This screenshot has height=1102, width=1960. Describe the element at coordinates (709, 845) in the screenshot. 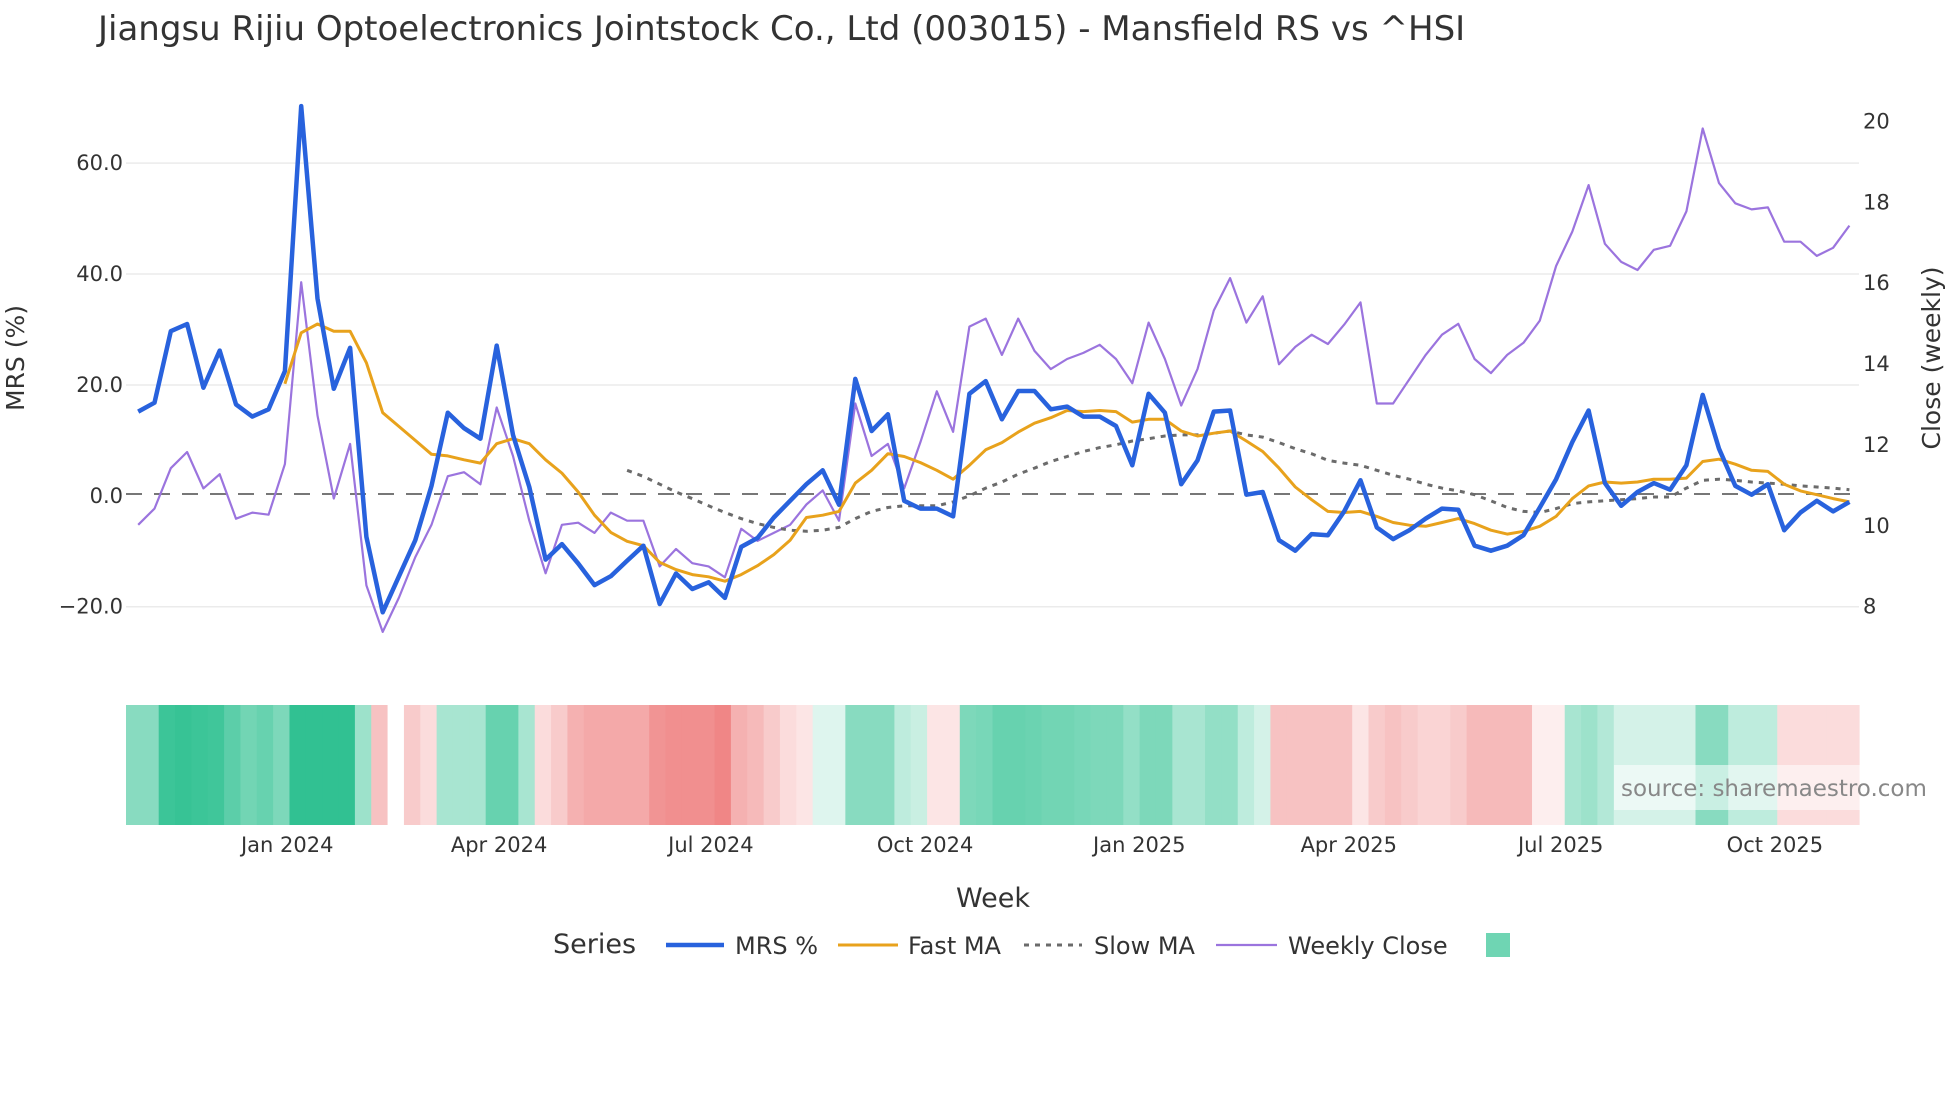

I see `x-tick-label: Jul 2024` at that location.